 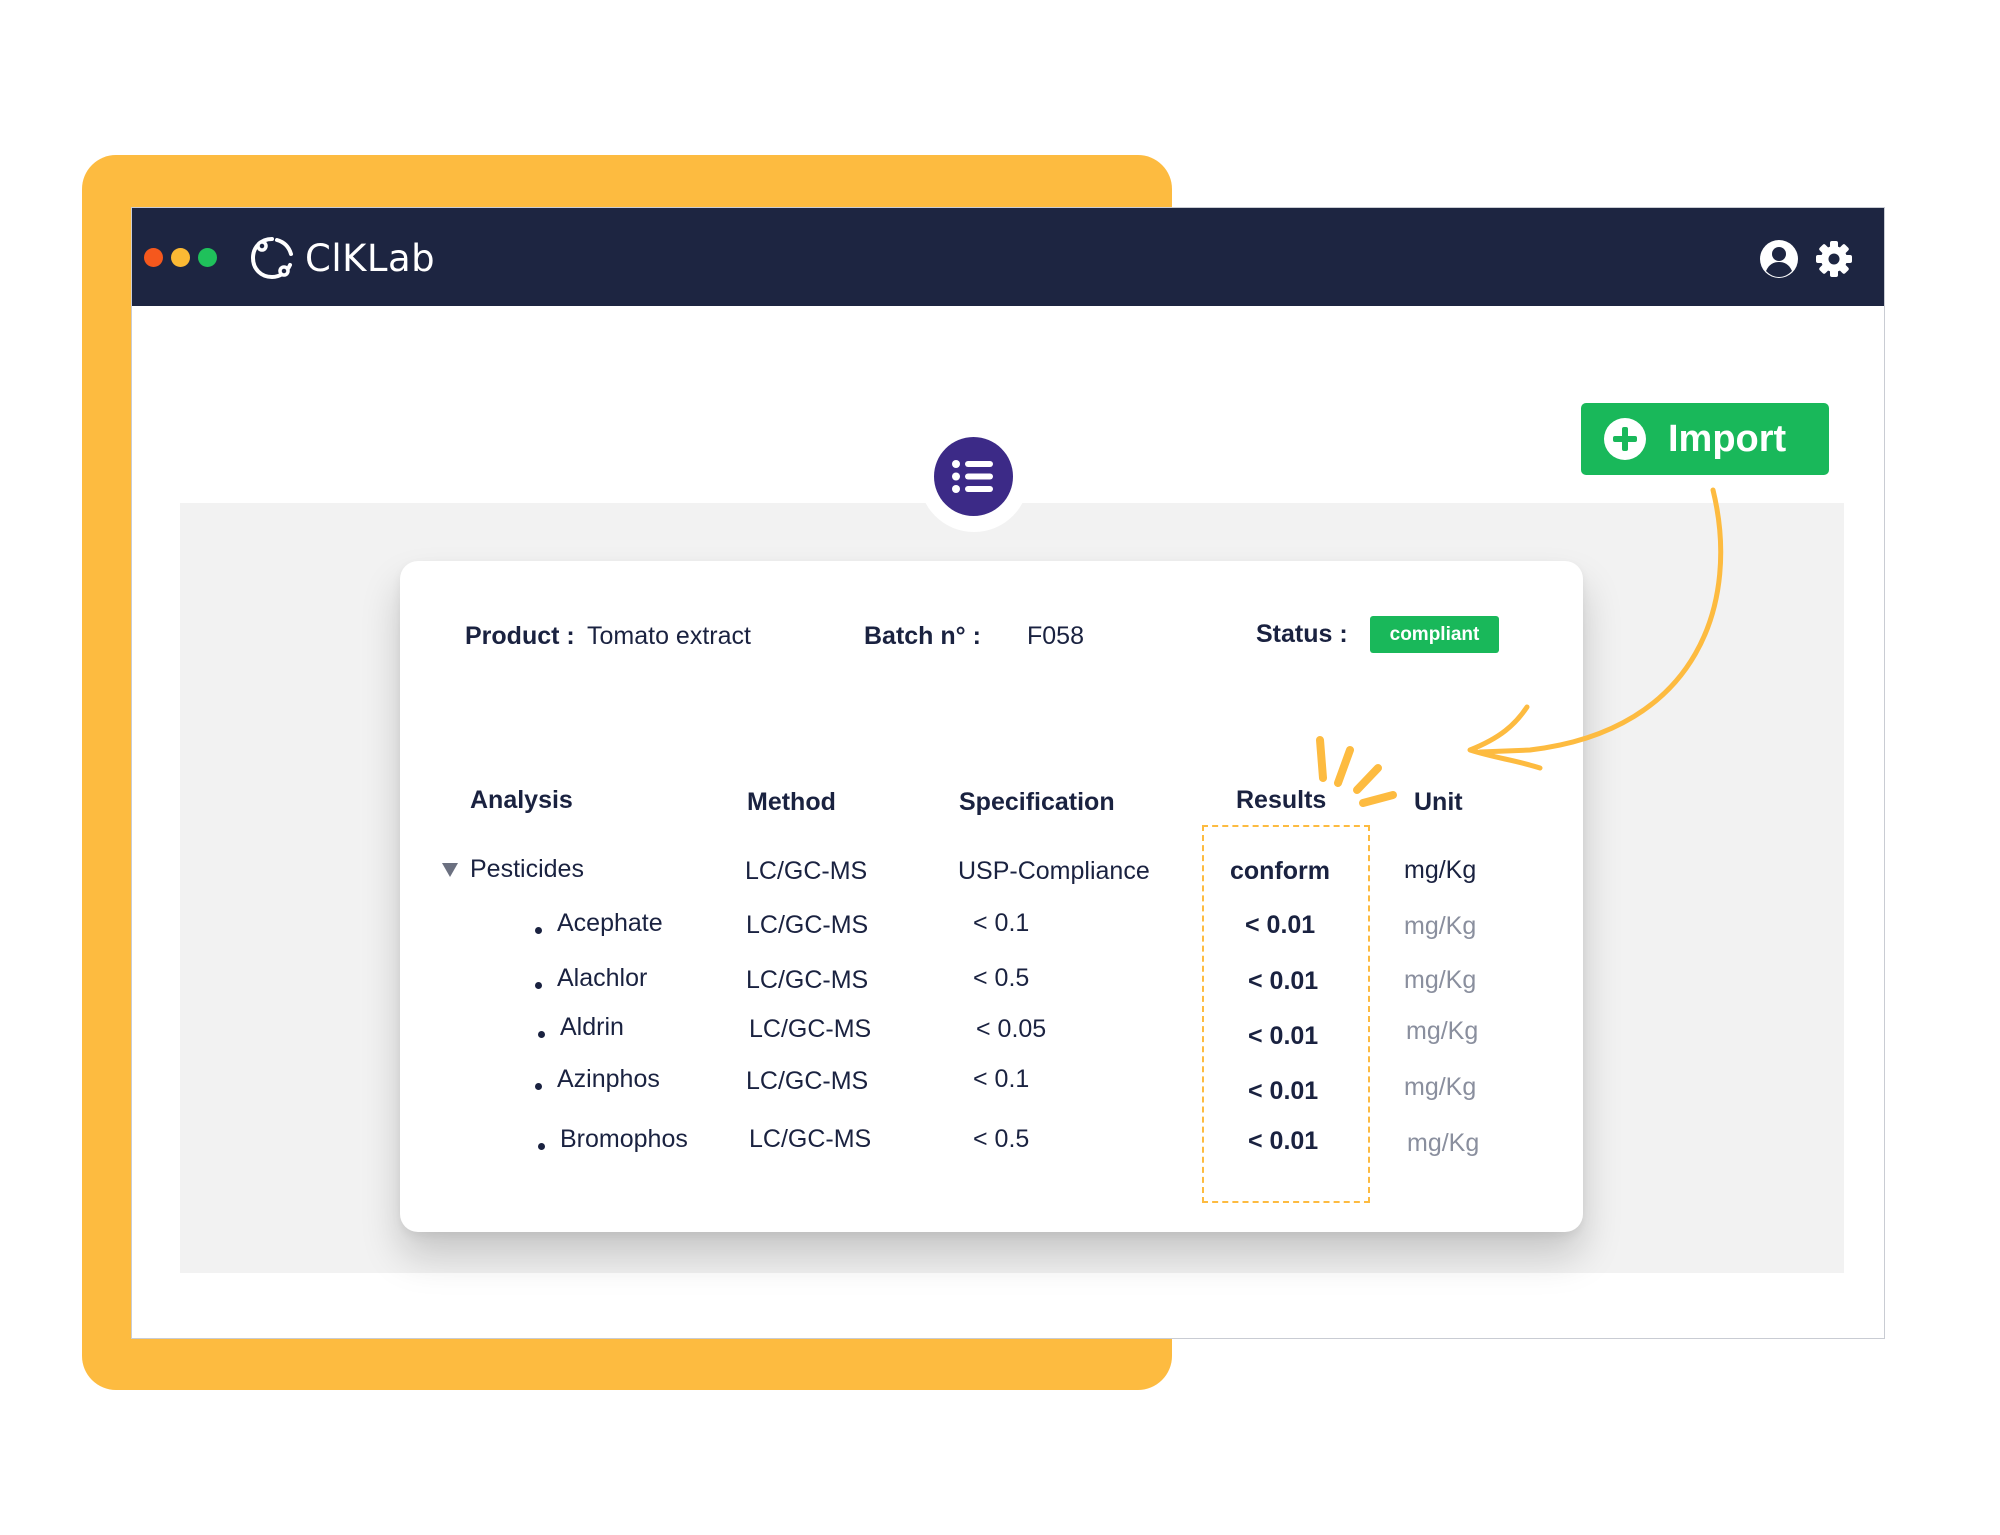 I want to click on status-badge: compliant, so click(x=1434, y=634).